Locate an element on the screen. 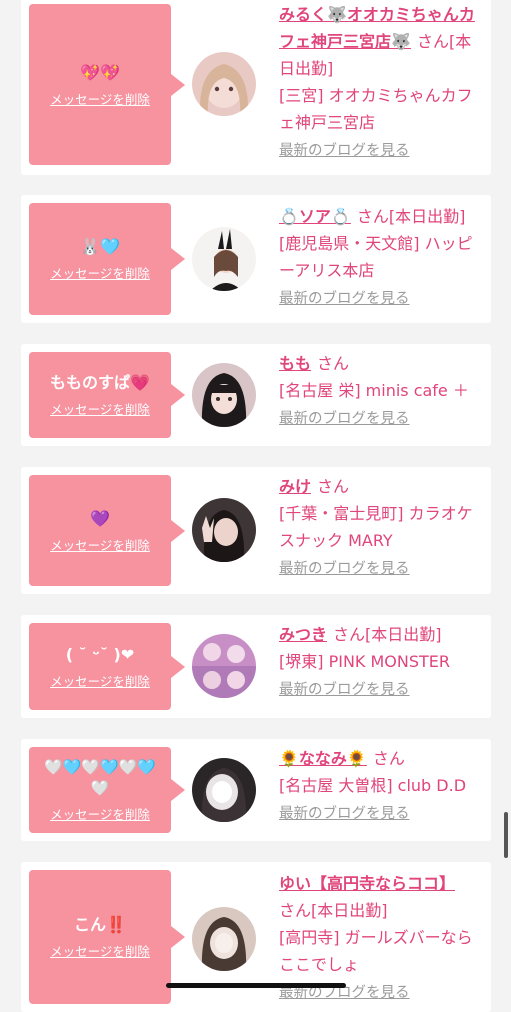 The image size is (511, 1012). girl-name-link: ゆい【高円寺ならココ】 is located at coordinates (367, 883).